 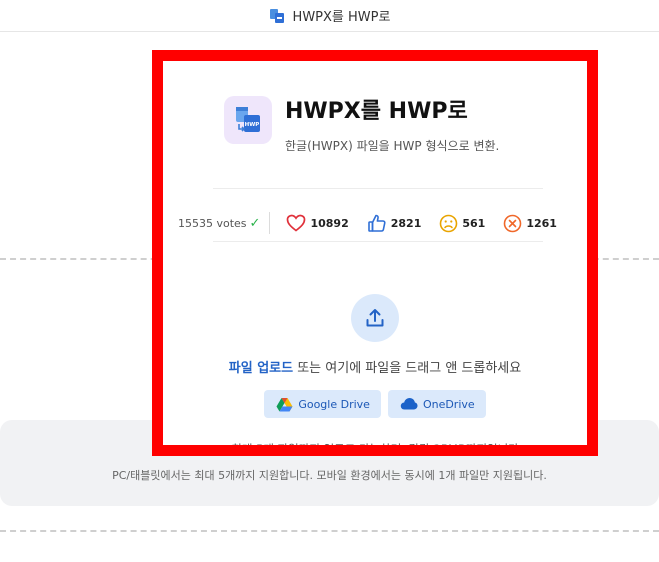 I want to click on onedrive-button: OneDrive, so click(x=436, y=404).